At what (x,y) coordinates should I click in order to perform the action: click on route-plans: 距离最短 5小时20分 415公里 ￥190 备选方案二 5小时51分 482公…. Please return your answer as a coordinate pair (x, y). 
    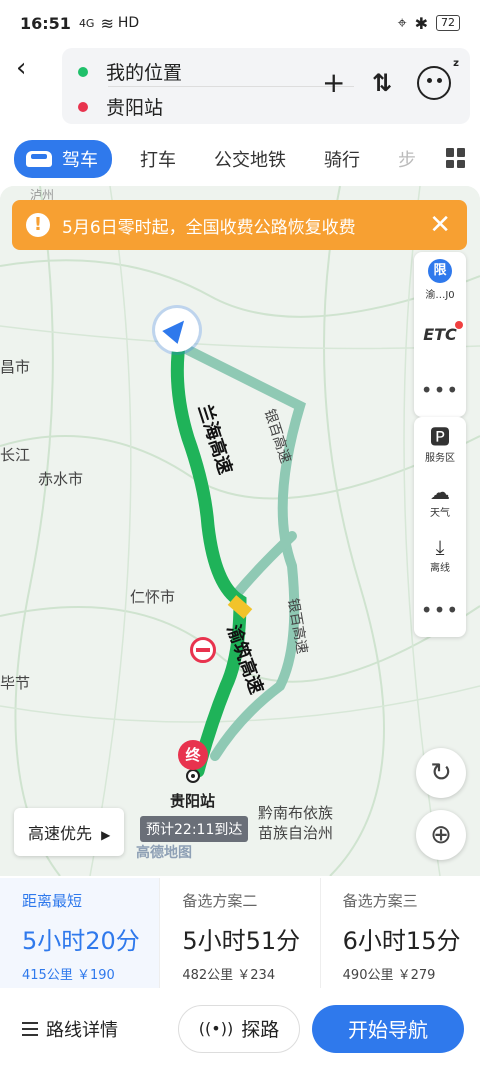
    Looking at the image, I should click on (240, 933).